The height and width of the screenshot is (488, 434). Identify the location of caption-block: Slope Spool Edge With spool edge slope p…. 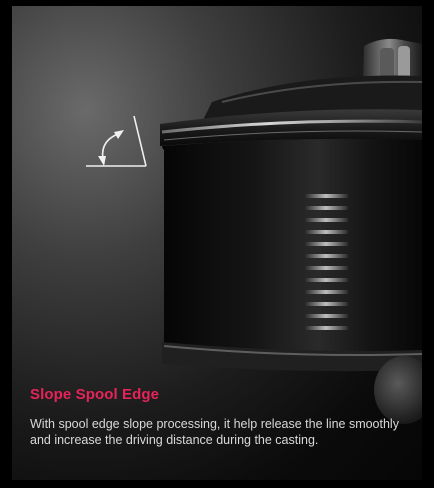
(220, 417).